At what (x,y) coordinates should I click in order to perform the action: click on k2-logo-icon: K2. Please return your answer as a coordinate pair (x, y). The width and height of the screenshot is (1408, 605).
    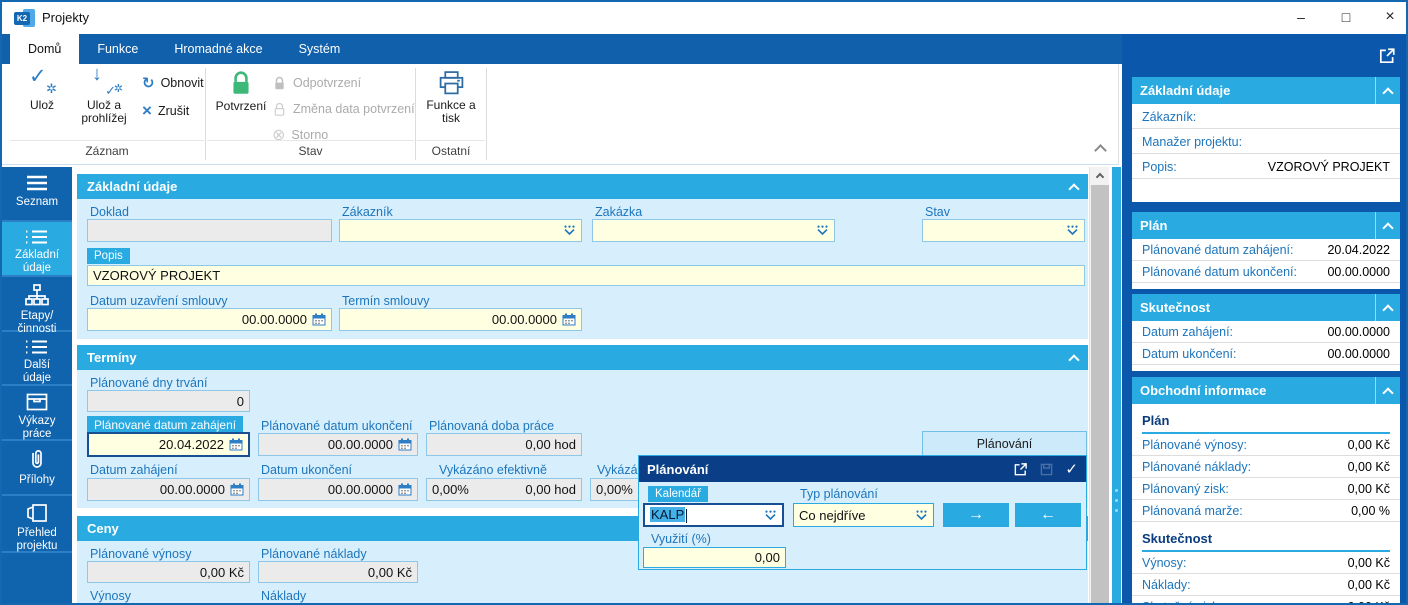
    Looking at the image, I should click on (24, 18).